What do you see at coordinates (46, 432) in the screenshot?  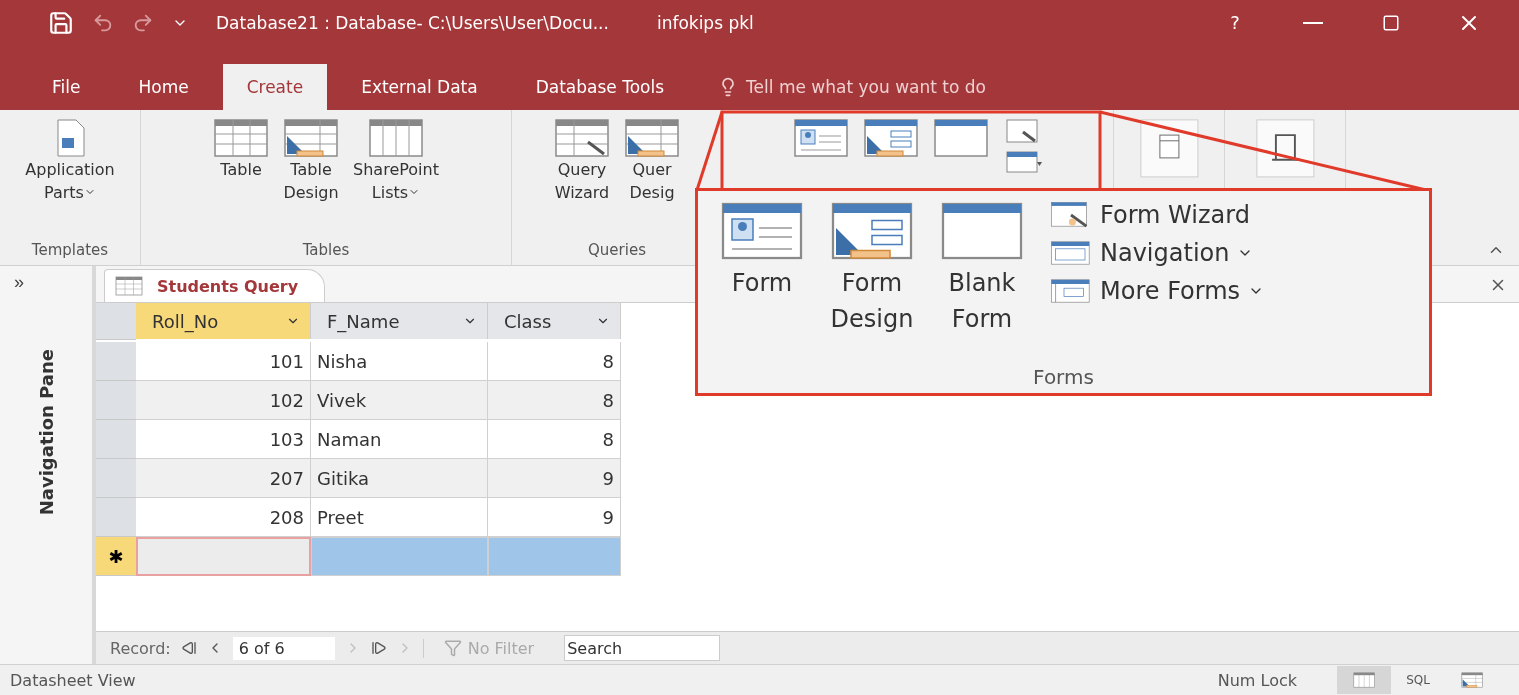 I see `navigation-pane-label: Navigation Pane` at bounding box center [46, 432].